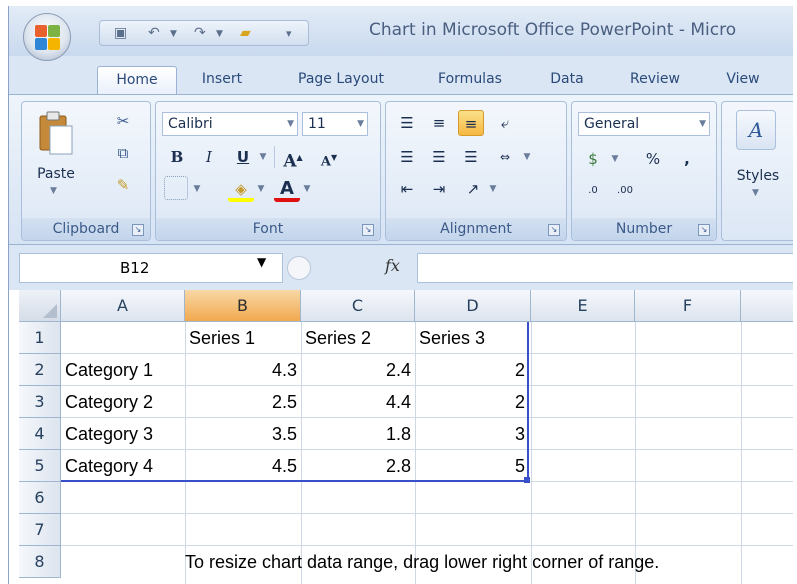 Image resolution: width=797 pixels, height=584 pixels. What do you see at coordinates (625, 191) in the screenshot?
I see `decrease-decimal-icon: .00` at bounding box center [625, 191].